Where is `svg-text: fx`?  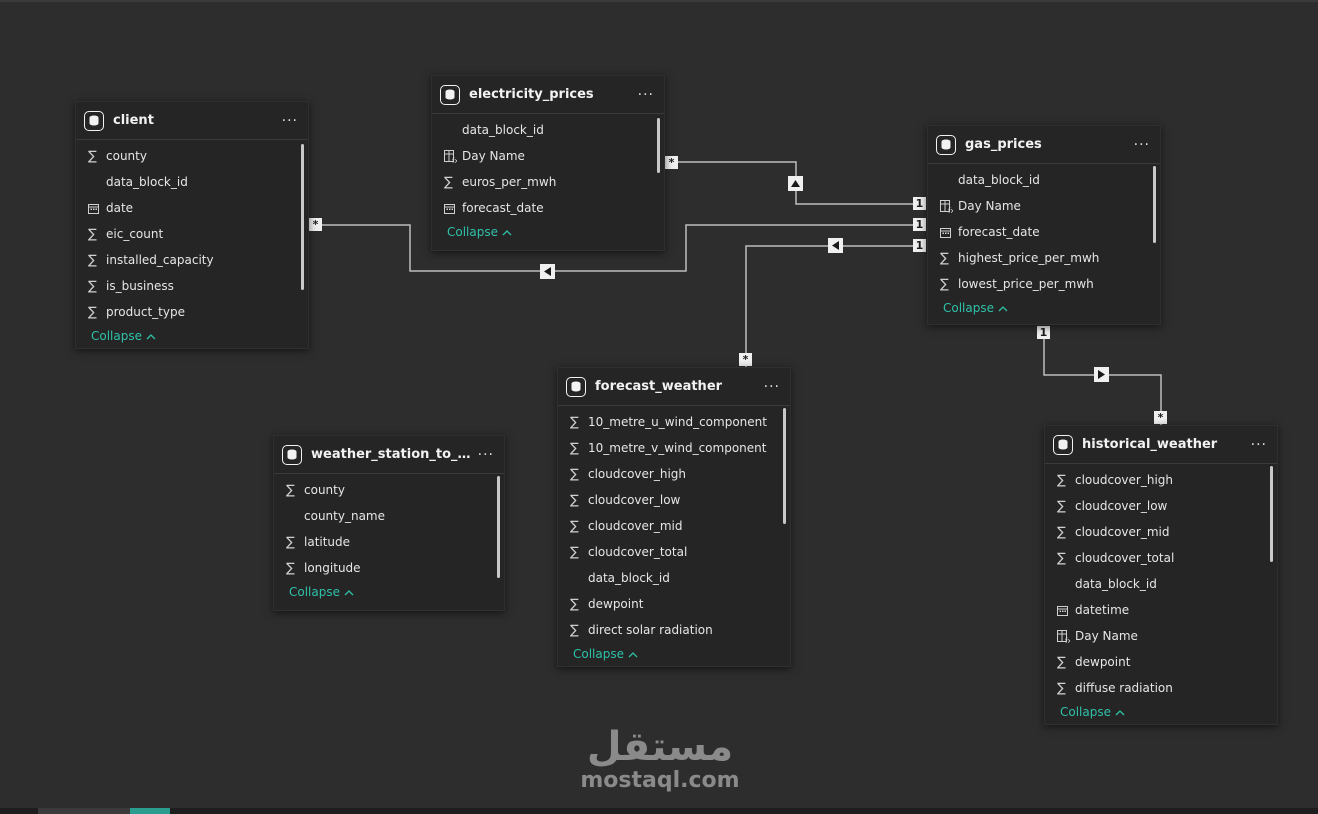
svg-text: fx is located at coordinates (950, 210).